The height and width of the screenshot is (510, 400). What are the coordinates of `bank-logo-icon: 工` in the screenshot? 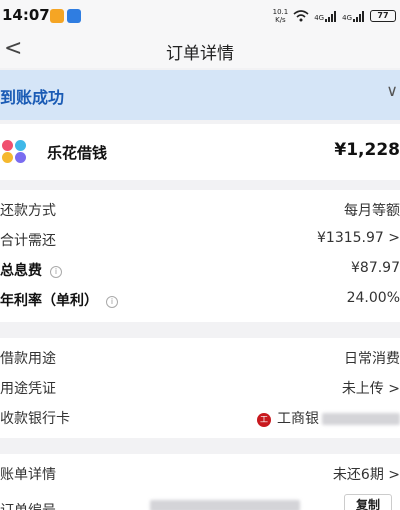 It's located at (264, 420).